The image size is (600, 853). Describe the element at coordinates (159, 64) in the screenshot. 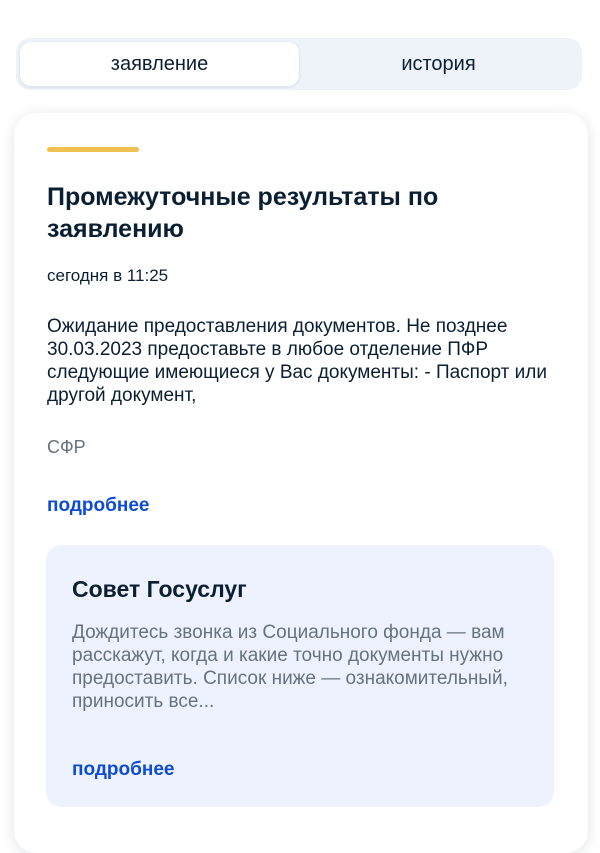

I see `tab-statement: заявление` at that location.